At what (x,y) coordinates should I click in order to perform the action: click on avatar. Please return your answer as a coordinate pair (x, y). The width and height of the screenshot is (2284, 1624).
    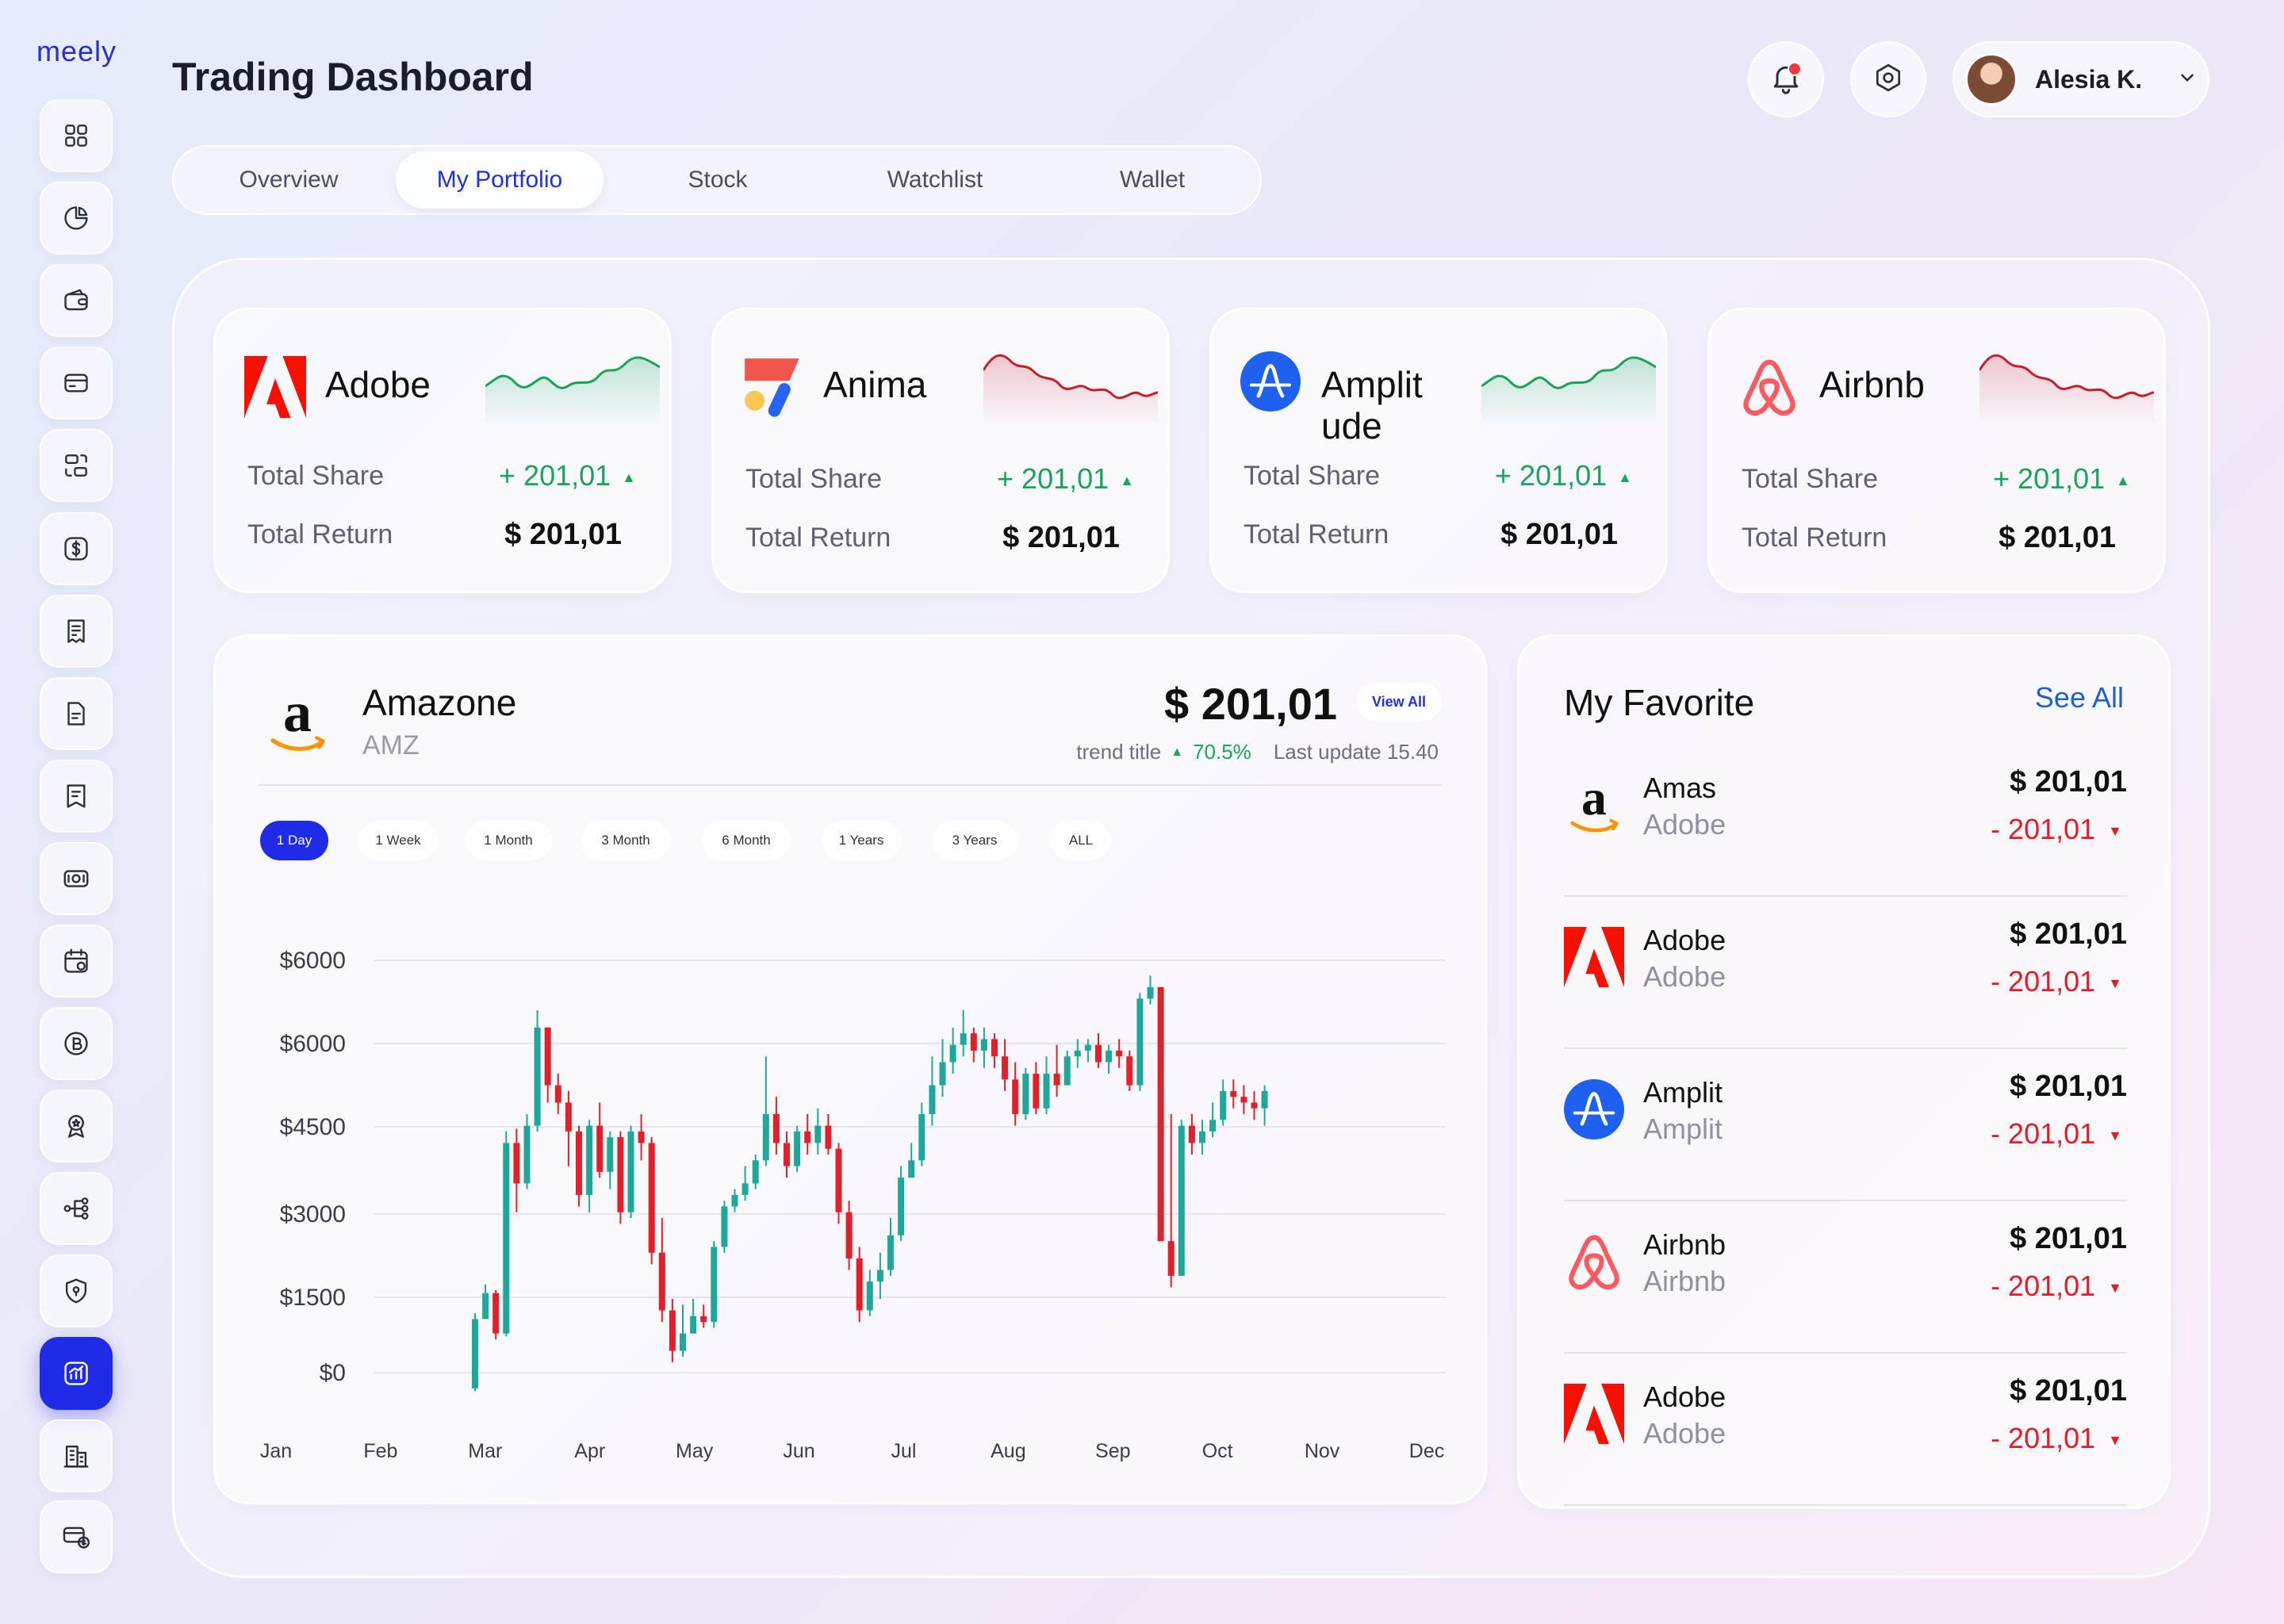
    Looking at the image, I should click on (1991, 79).